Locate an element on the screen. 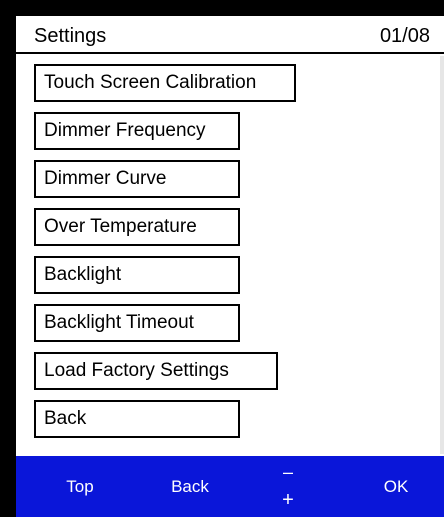  menu-item-touch-screen-calibration: Touch Screen Calibration is located at coordinates (165, 83).